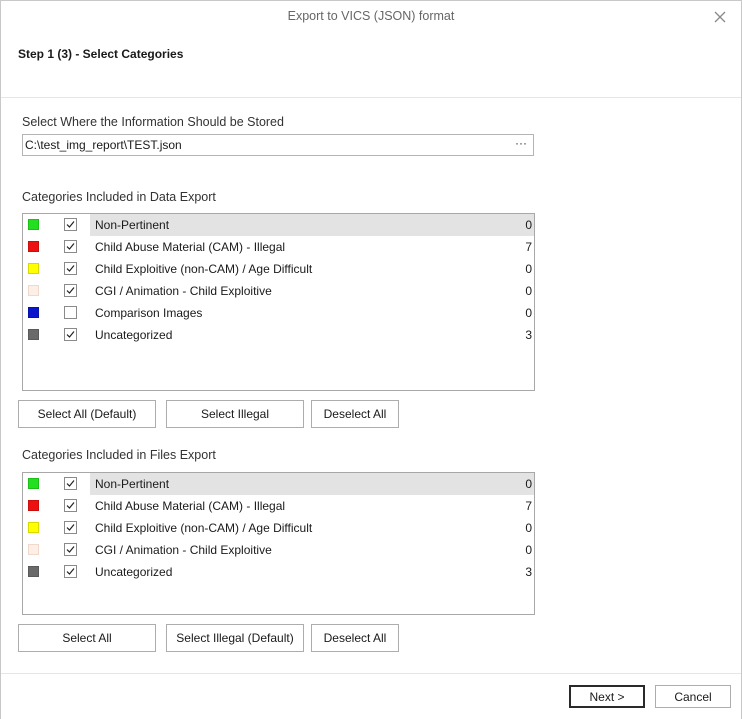  Describe the element at coordinates (87, 638) in the screenshot. I see `files-select-all-button: Select All` at that location.